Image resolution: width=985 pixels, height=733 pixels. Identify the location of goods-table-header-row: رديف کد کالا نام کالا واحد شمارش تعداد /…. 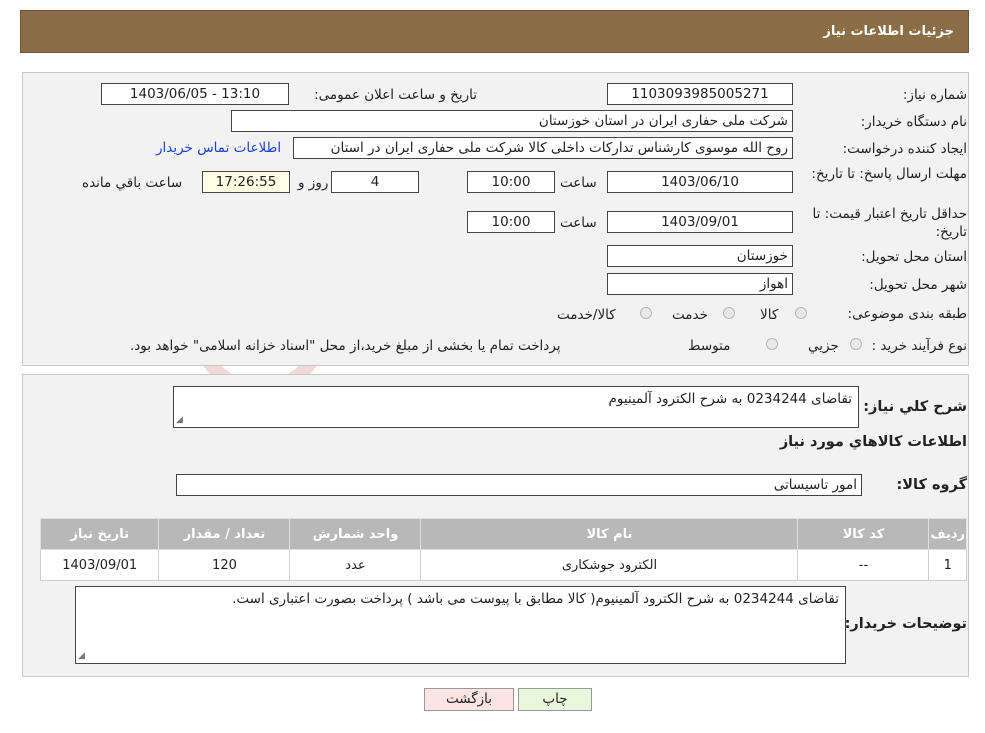
(503, 534).